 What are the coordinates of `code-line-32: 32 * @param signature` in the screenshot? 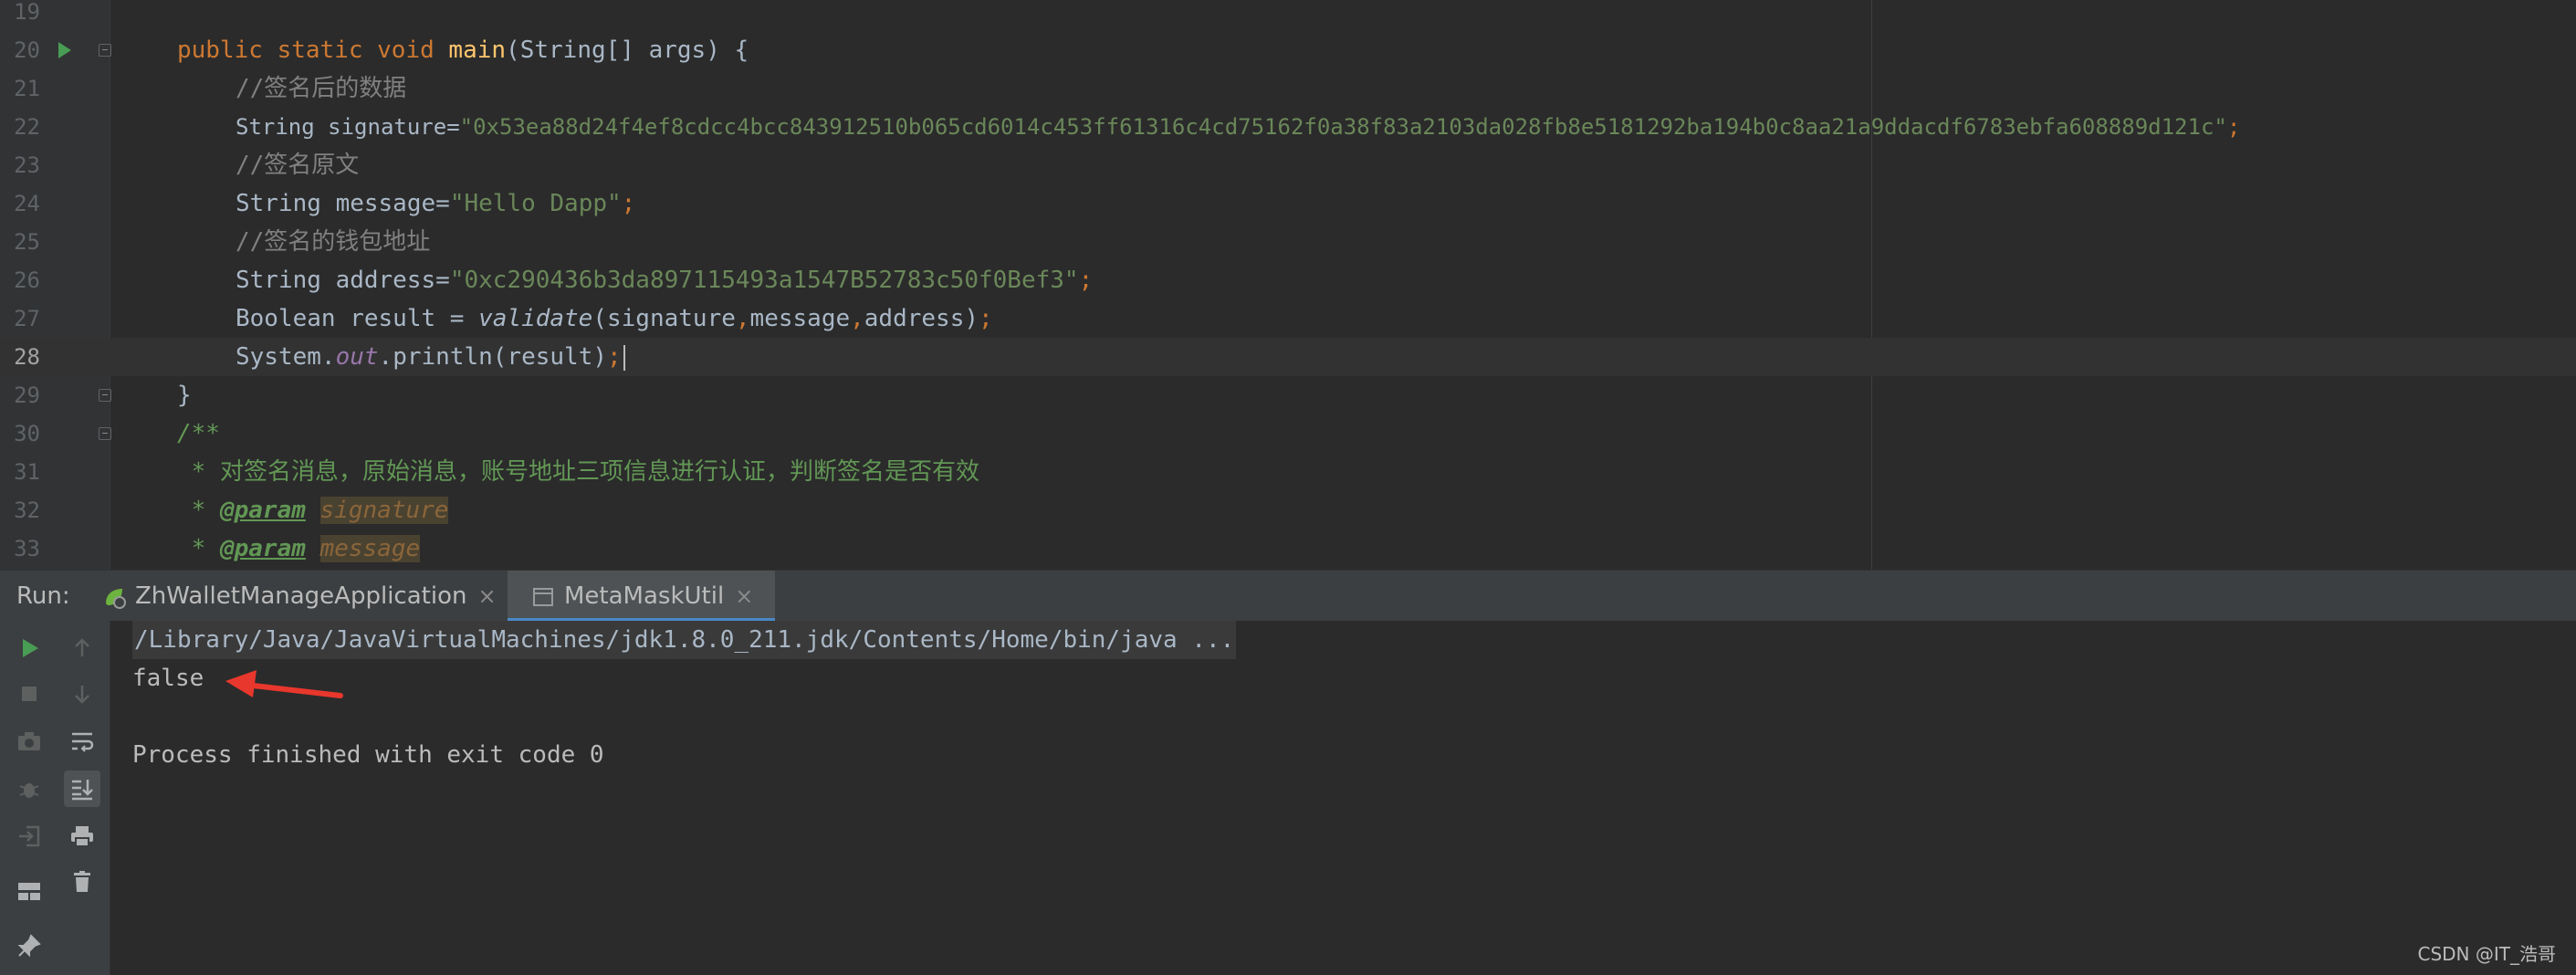 It's located at (1288, 510).